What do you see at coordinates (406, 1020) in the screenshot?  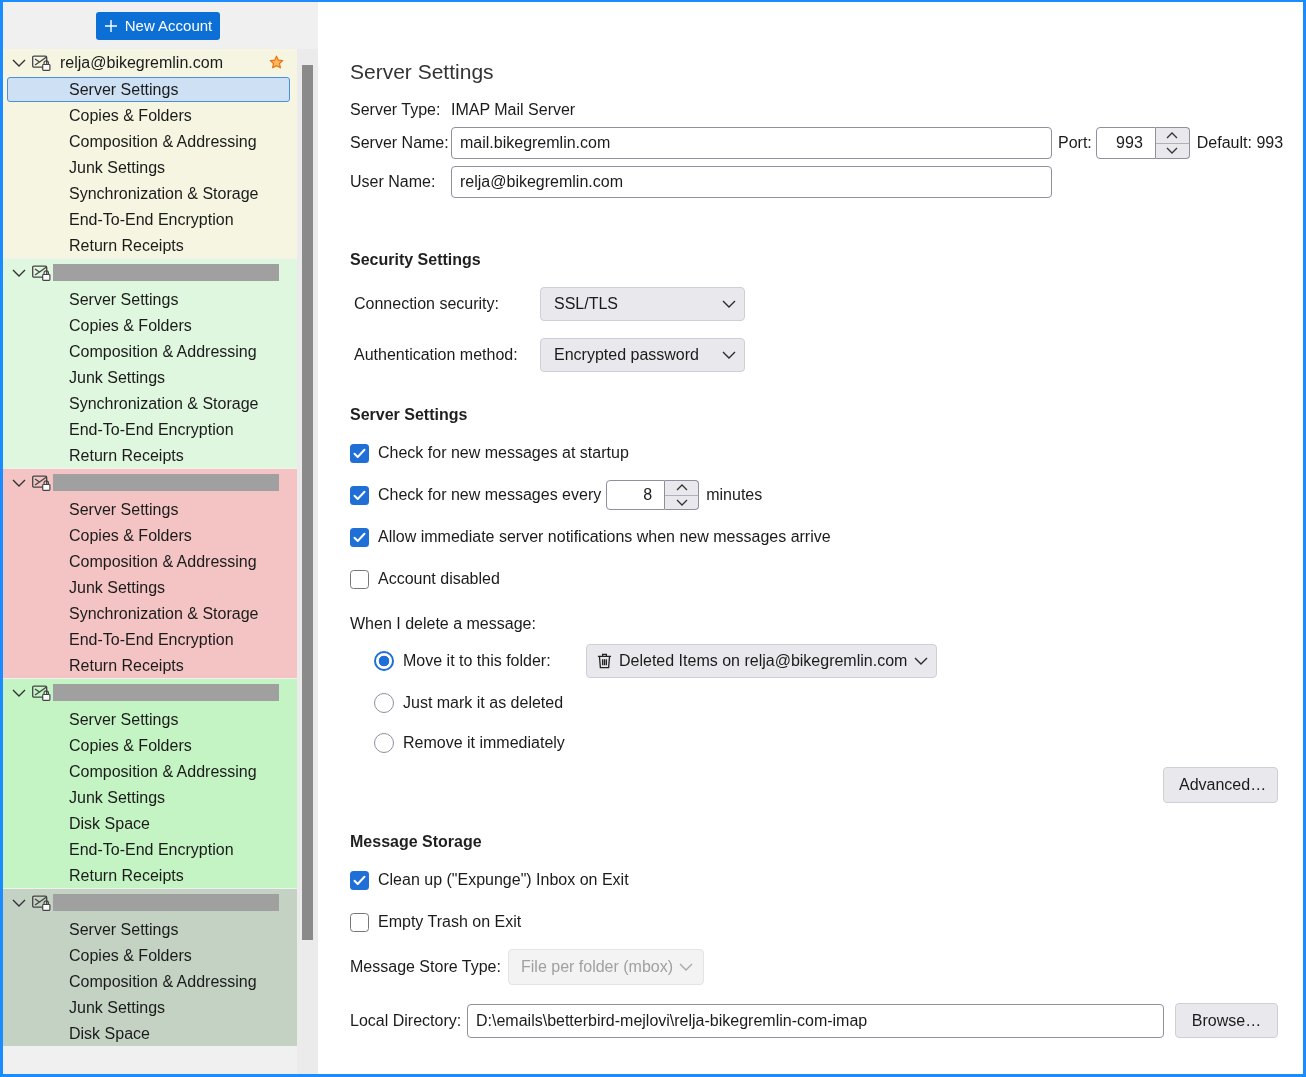 I see `local-directory-label: Local Directory:` at bounding box center [406, 1020].